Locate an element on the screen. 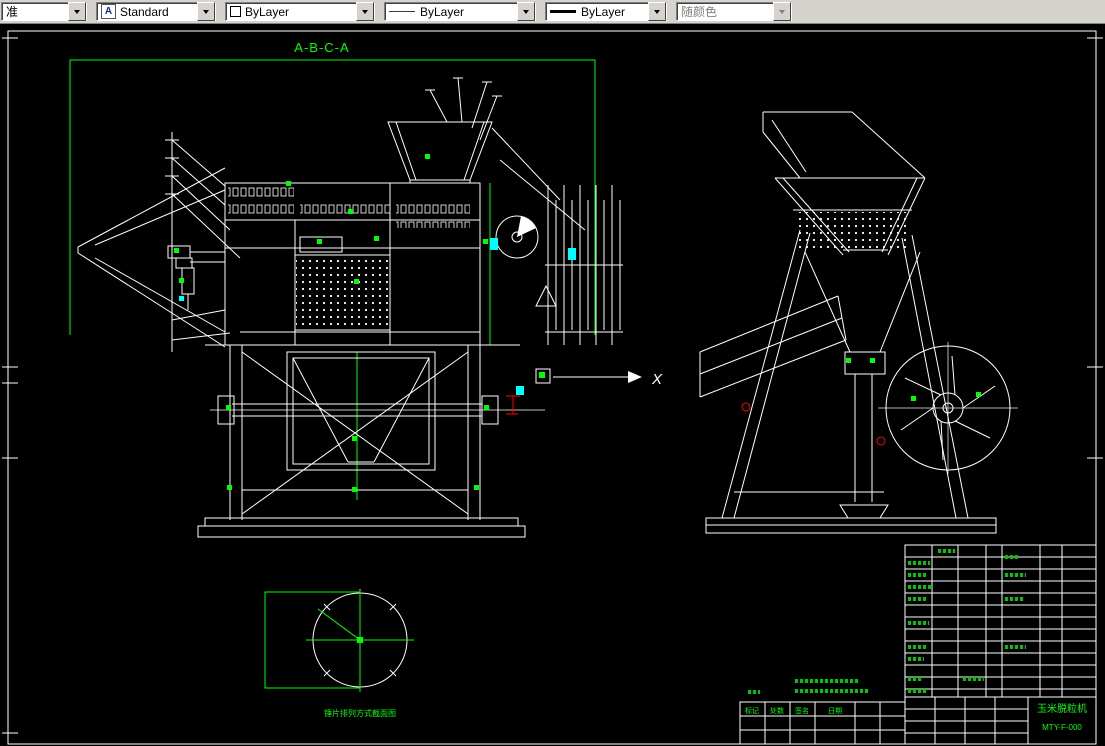  text-style-combo-arrow is located at coordinates (206, 11).